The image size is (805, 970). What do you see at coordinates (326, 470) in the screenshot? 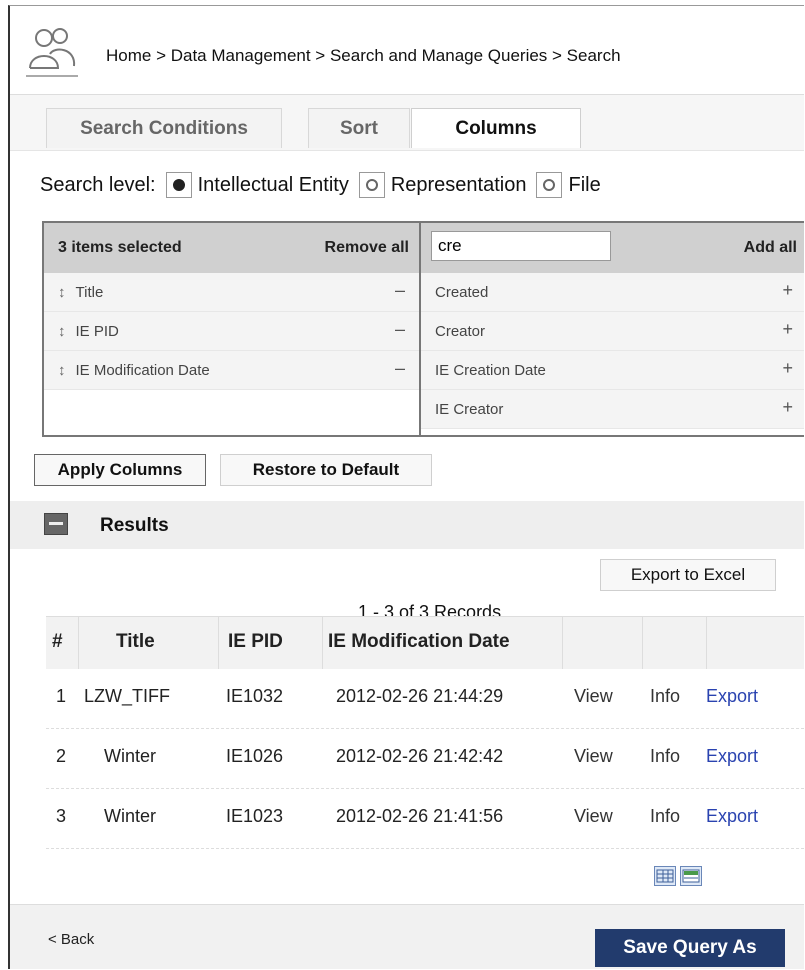
I see `restore-default-button: Restore to Default` at bounding box center [326, 470].